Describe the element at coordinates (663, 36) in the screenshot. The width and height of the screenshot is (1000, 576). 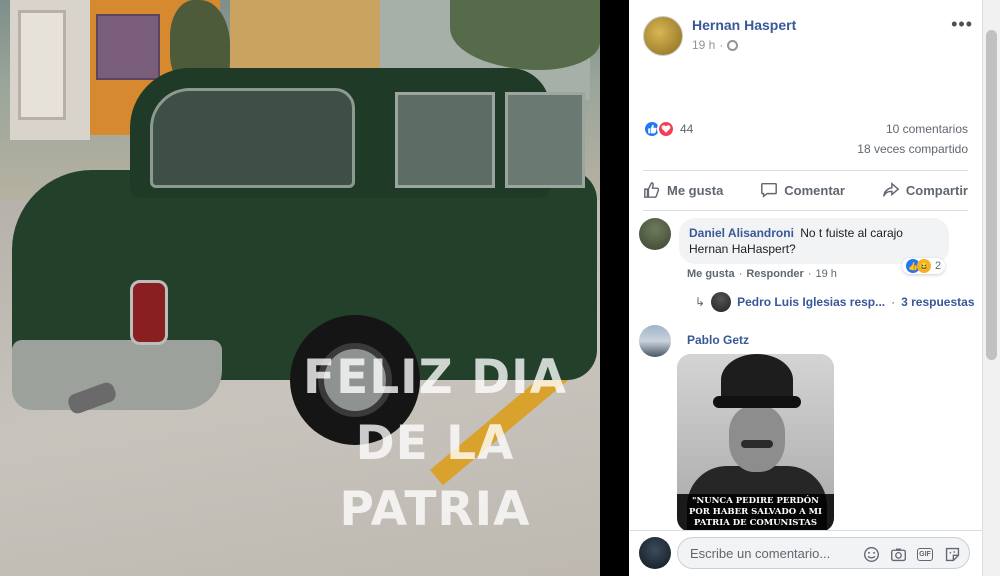
I see `author-avatar` at that location.